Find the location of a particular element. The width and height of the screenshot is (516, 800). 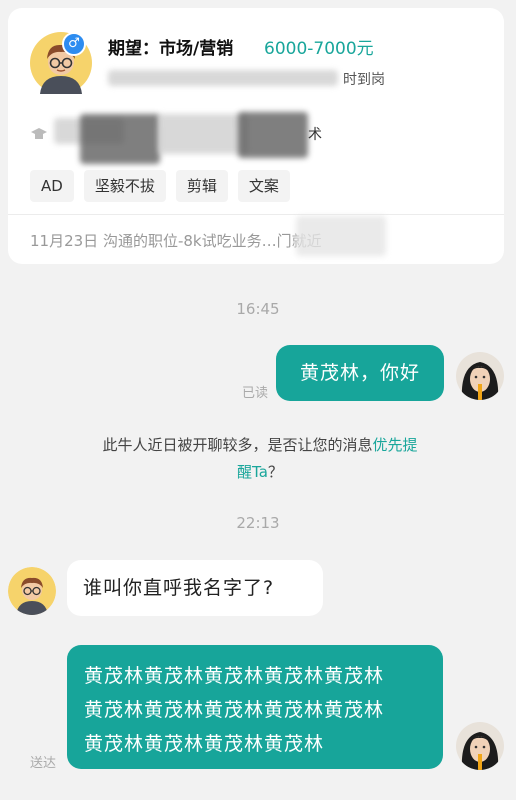

outgoing-message: 黄茂林，你好 is located at coordinates (360, 373).